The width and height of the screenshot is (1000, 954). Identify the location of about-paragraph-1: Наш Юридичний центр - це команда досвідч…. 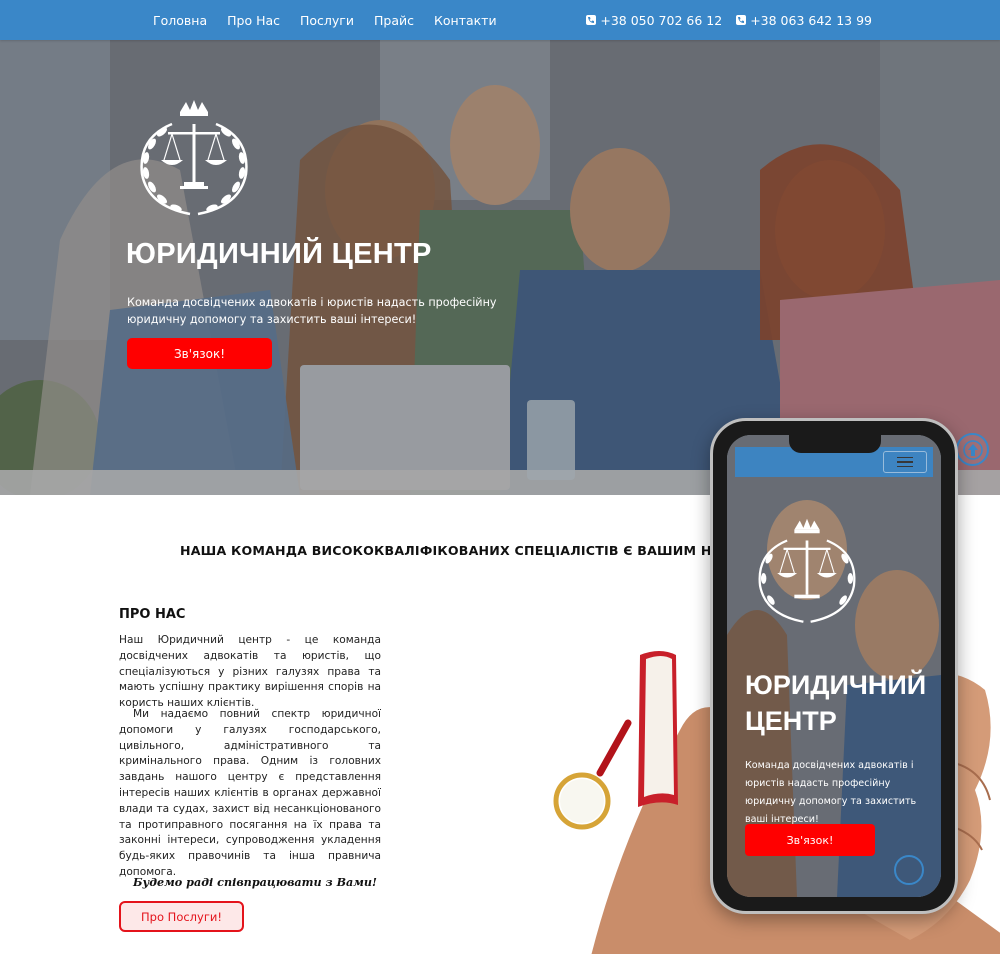
(250, 672).